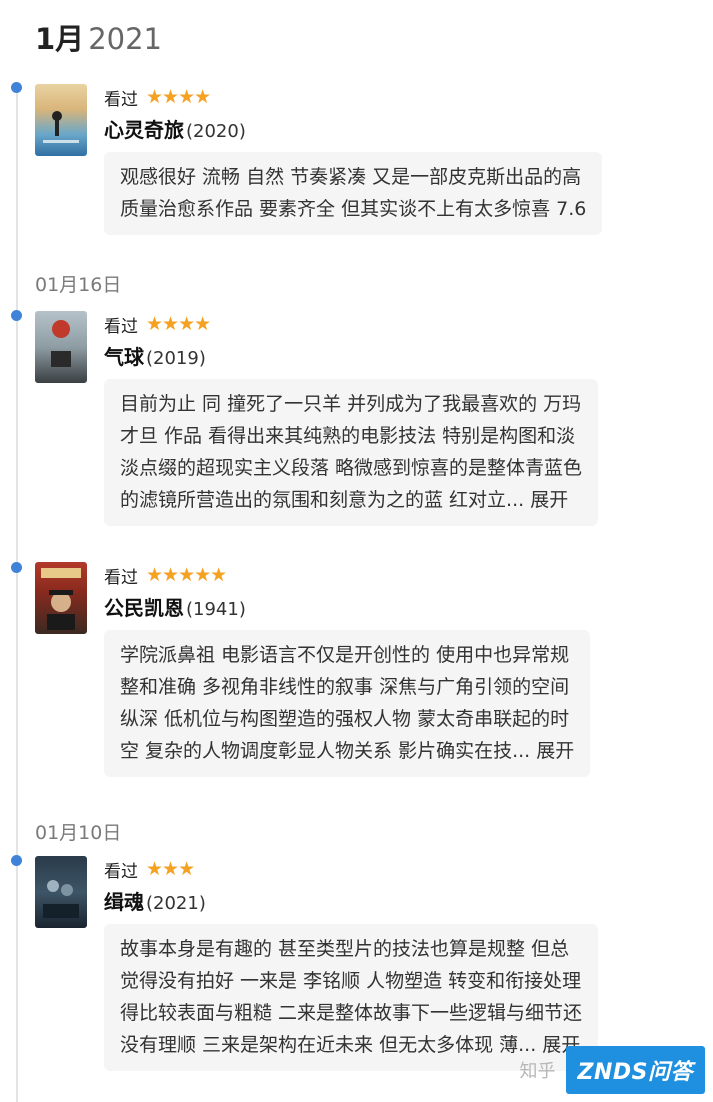  Describe the element at coordinates (345, 719) in the screenshot. I see `comment-line: 纵深 低机位与构图塑造的强权人物 蒙太奇串联起的时` at that location.